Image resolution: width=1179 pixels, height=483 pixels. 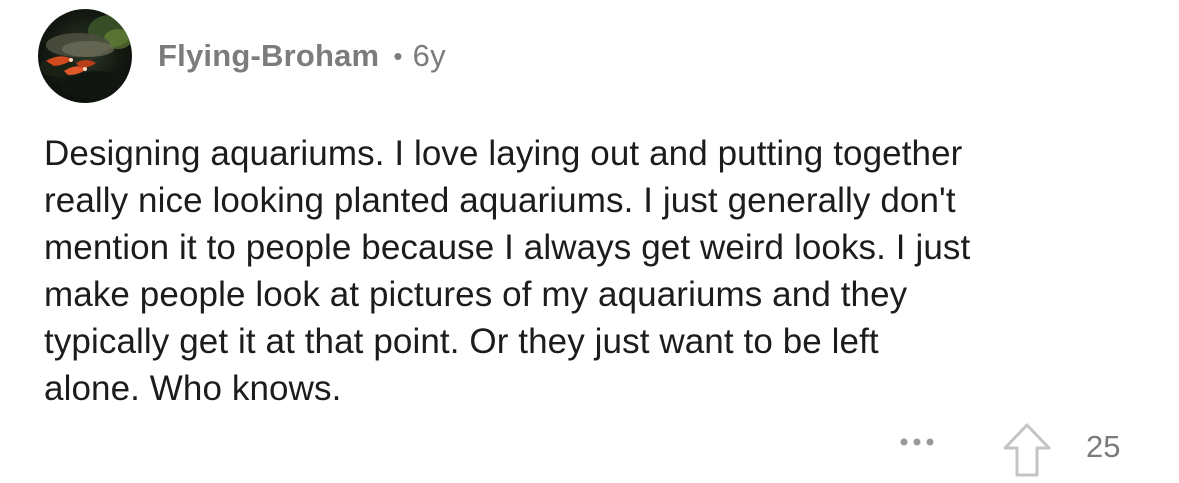 What do you see at coordinates (589, 444) in the screenshot?
I see `comment-actions: 25` at bounding box center [589, 444].